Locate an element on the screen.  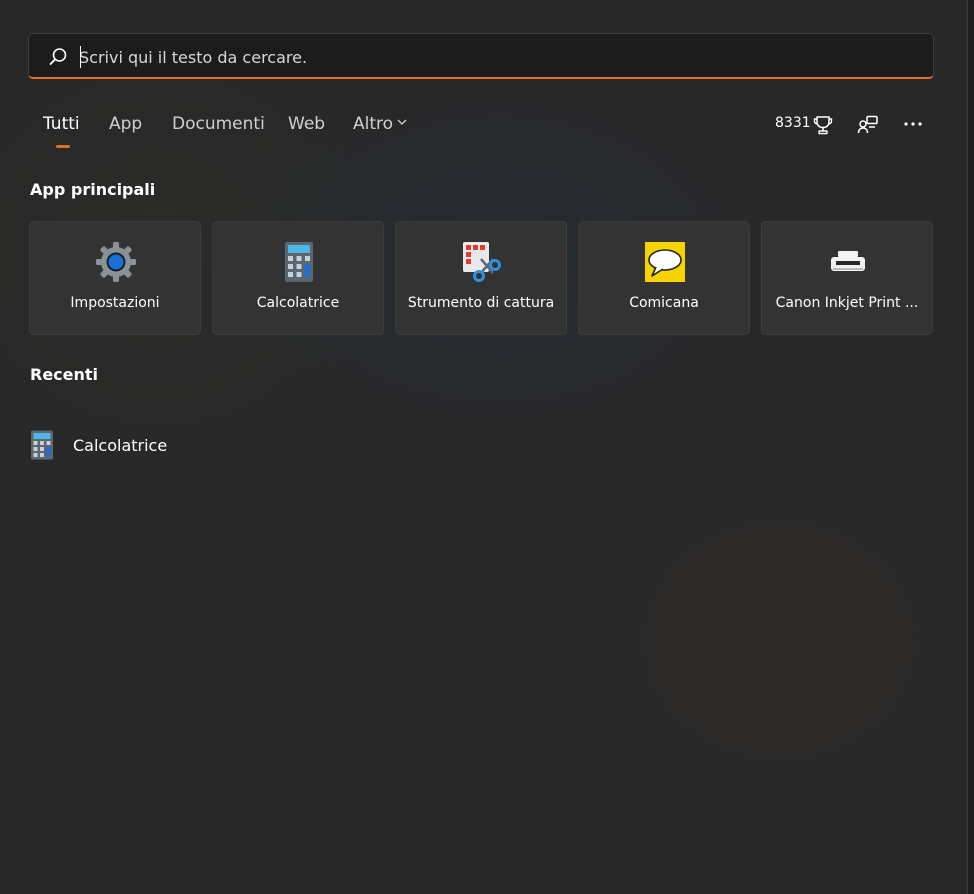
app-tile-label: Calcolatrice is located at coordinates (298, 303).